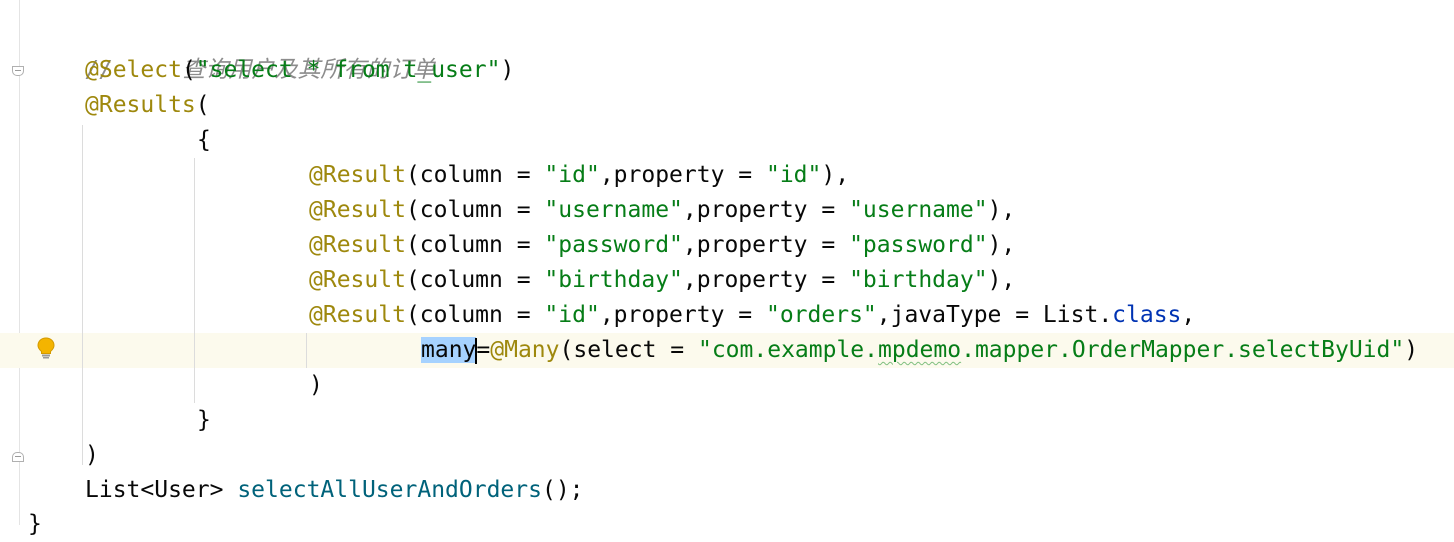  What do you see at coordinates (449, 350) in the screenshot?
I see `selected-text: many` at bounding box center [449, 350].